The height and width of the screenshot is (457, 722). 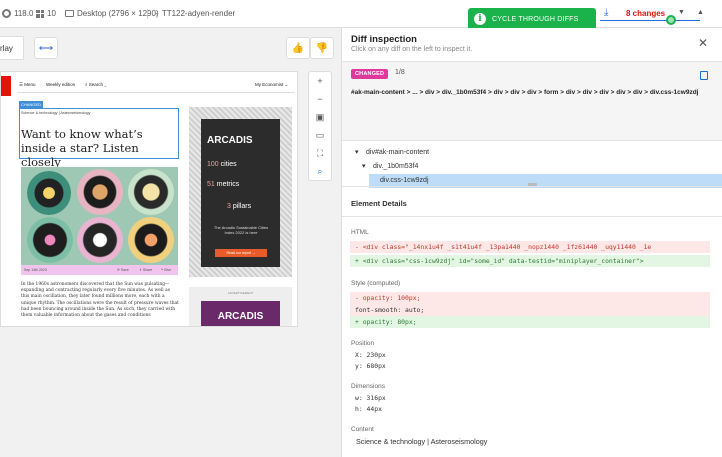 What do you see at coordinates (671, 20) in the screenshot?
I see `cursor-indicator` at bounding box center [671, 20].